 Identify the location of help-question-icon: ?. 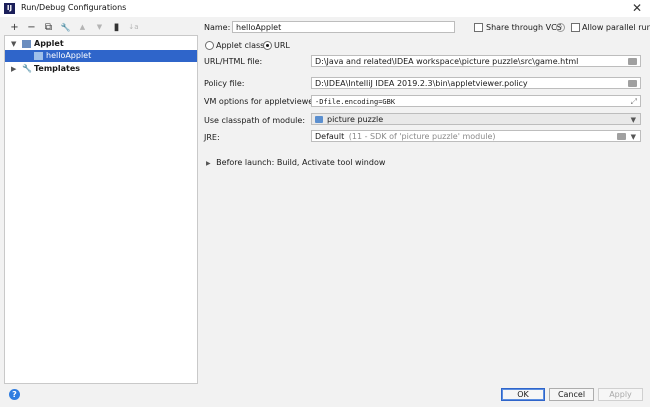
(560, 27).